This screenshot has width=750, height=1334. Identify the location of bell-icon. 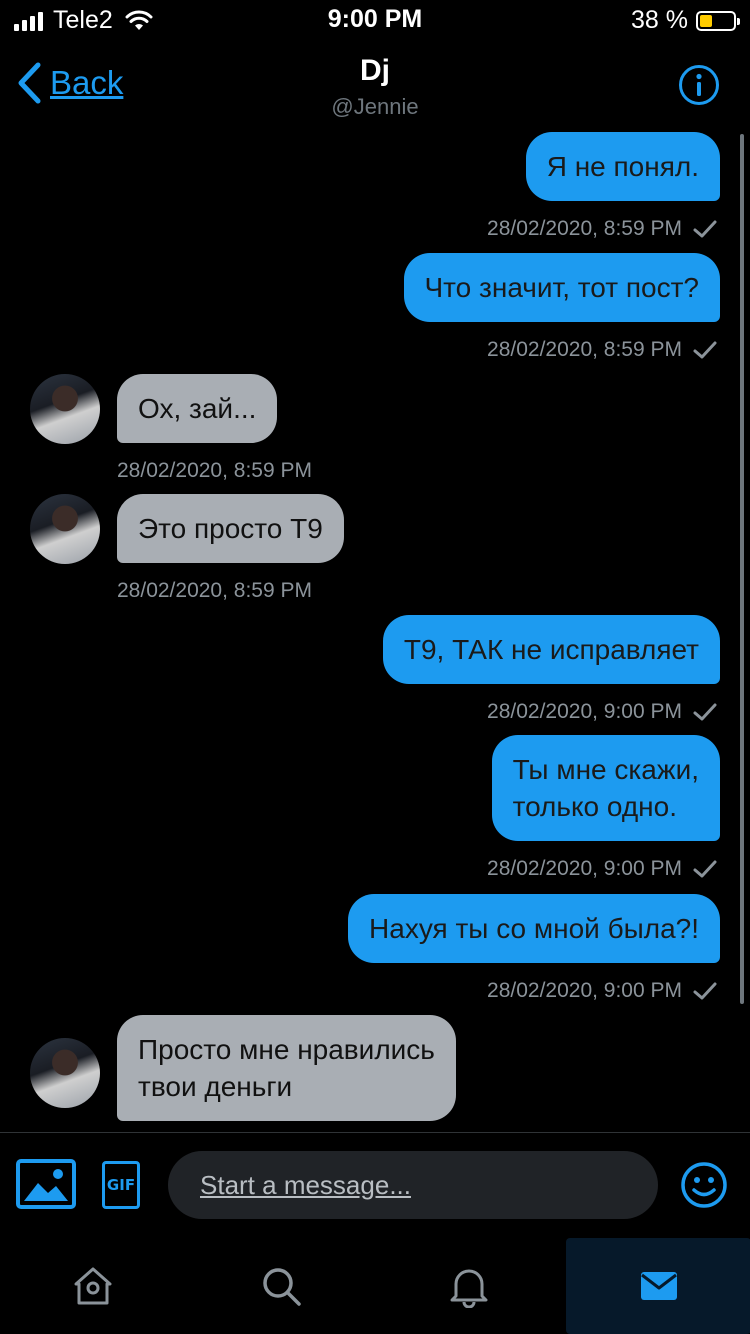
(468, 1288).